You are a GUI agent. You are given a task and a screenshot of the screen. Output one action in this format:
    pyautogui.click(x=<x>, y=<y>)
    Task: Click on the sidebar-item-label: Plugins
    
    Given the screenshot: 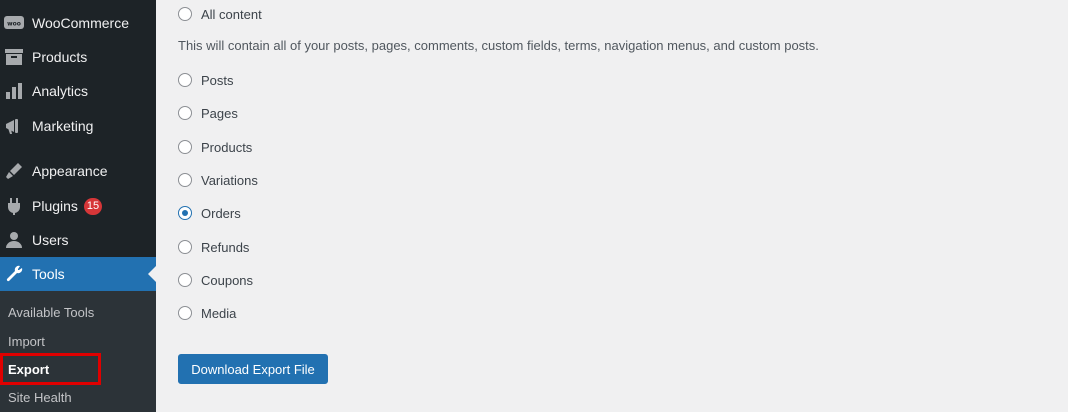 What is the action you would take?
    pyautogui.click(x=55, y=206)
    